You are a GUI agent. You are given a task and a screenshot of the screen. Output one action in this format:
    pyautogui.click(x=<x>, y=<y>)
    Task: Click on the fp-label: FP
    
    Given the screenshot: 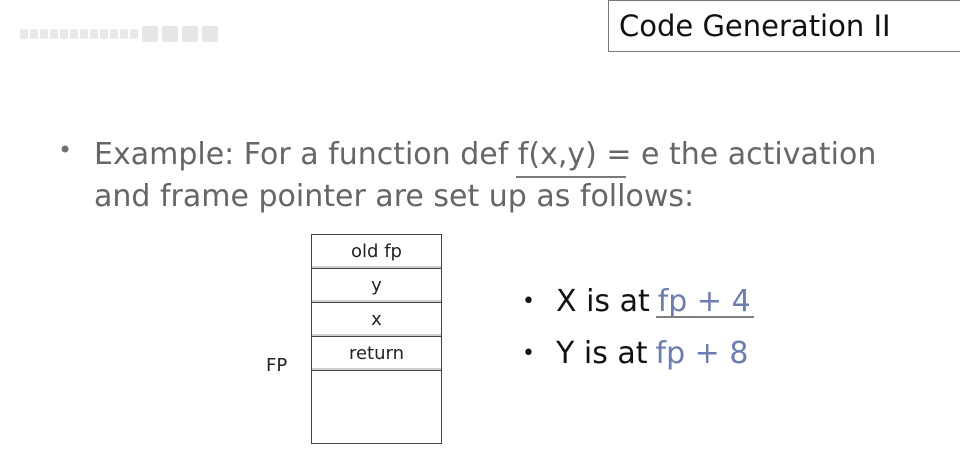 What is the action you would take?
    pyautogui.click(x=277, y=365)
    